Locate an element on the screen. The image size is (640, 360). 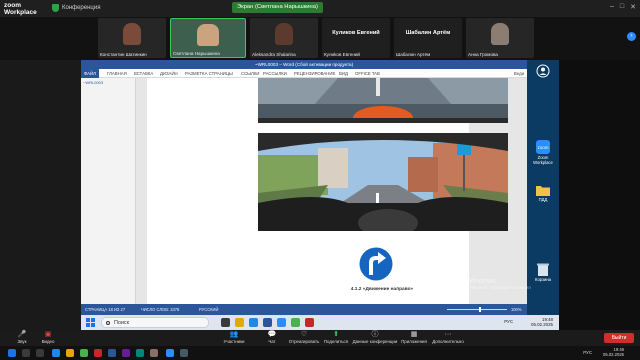
edge-icon is located at coordinates (253, 322).